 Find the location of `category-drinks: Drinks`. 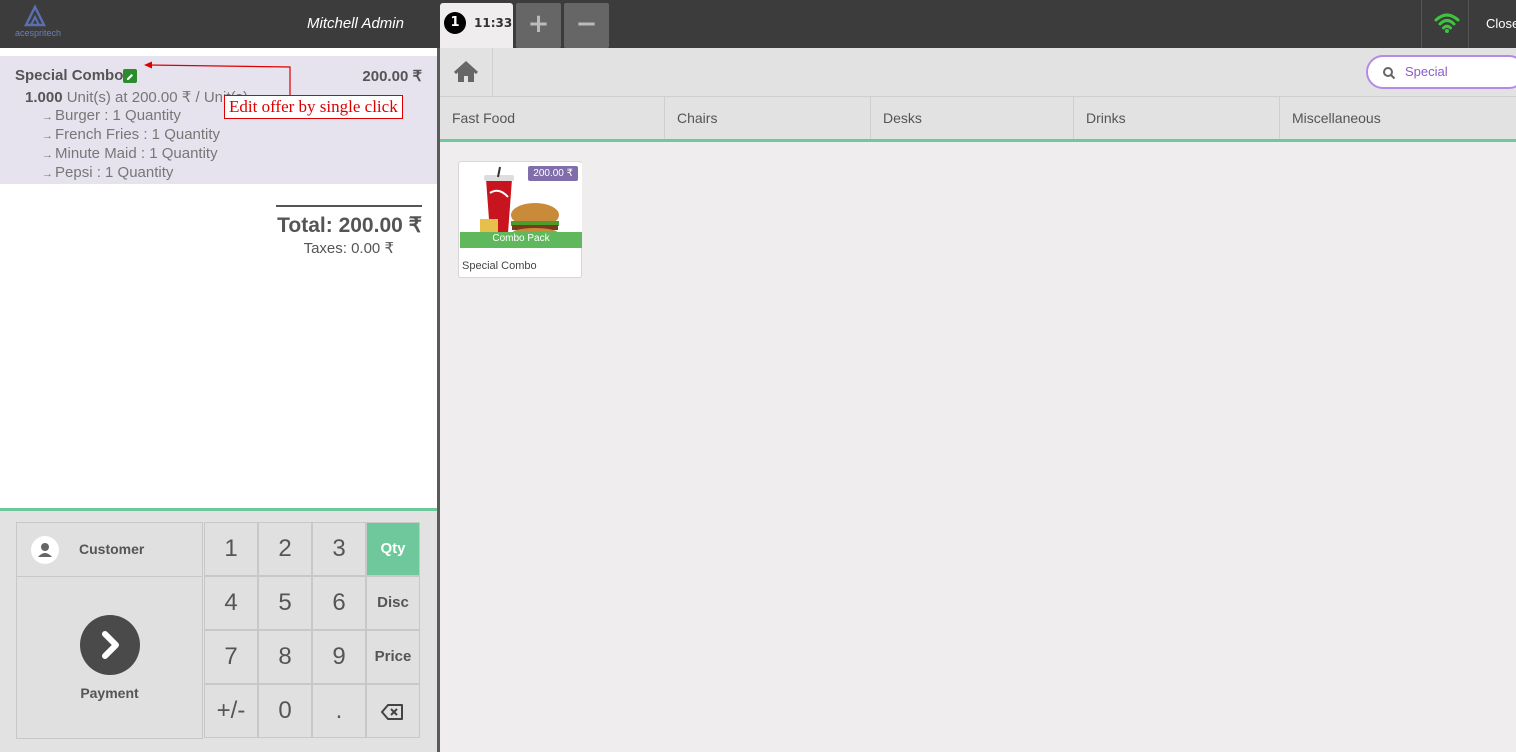

category-drinks: Drinks is located at coordinates (1177, 118).